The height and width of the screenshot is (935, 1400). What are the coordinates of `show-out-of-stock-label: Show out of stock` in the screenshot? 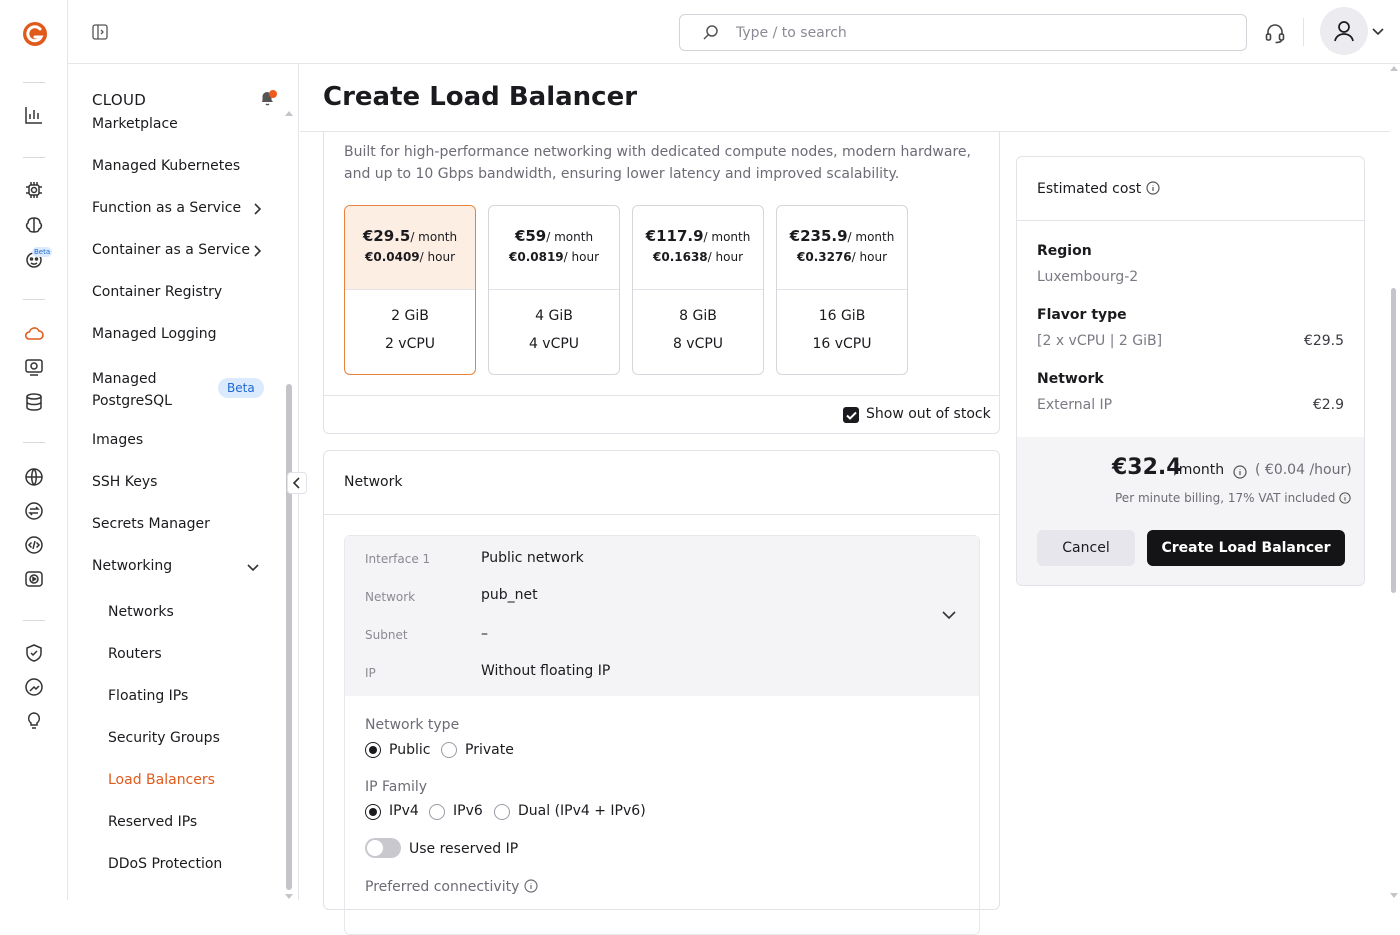 It's located at (928, 414).